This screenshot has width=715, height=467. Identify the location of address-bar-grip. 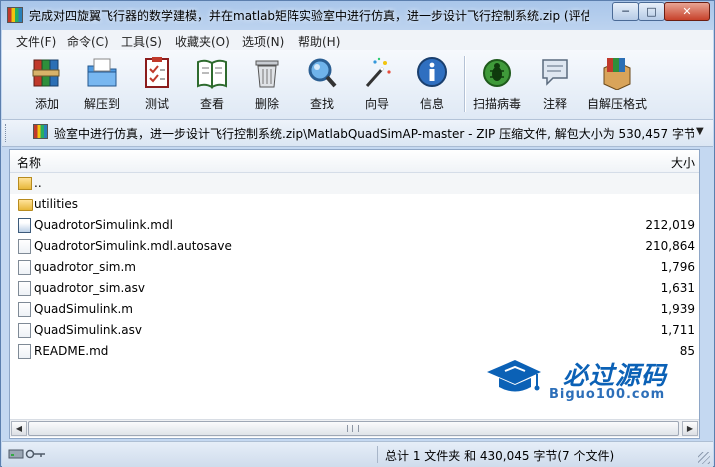
(7, 133).